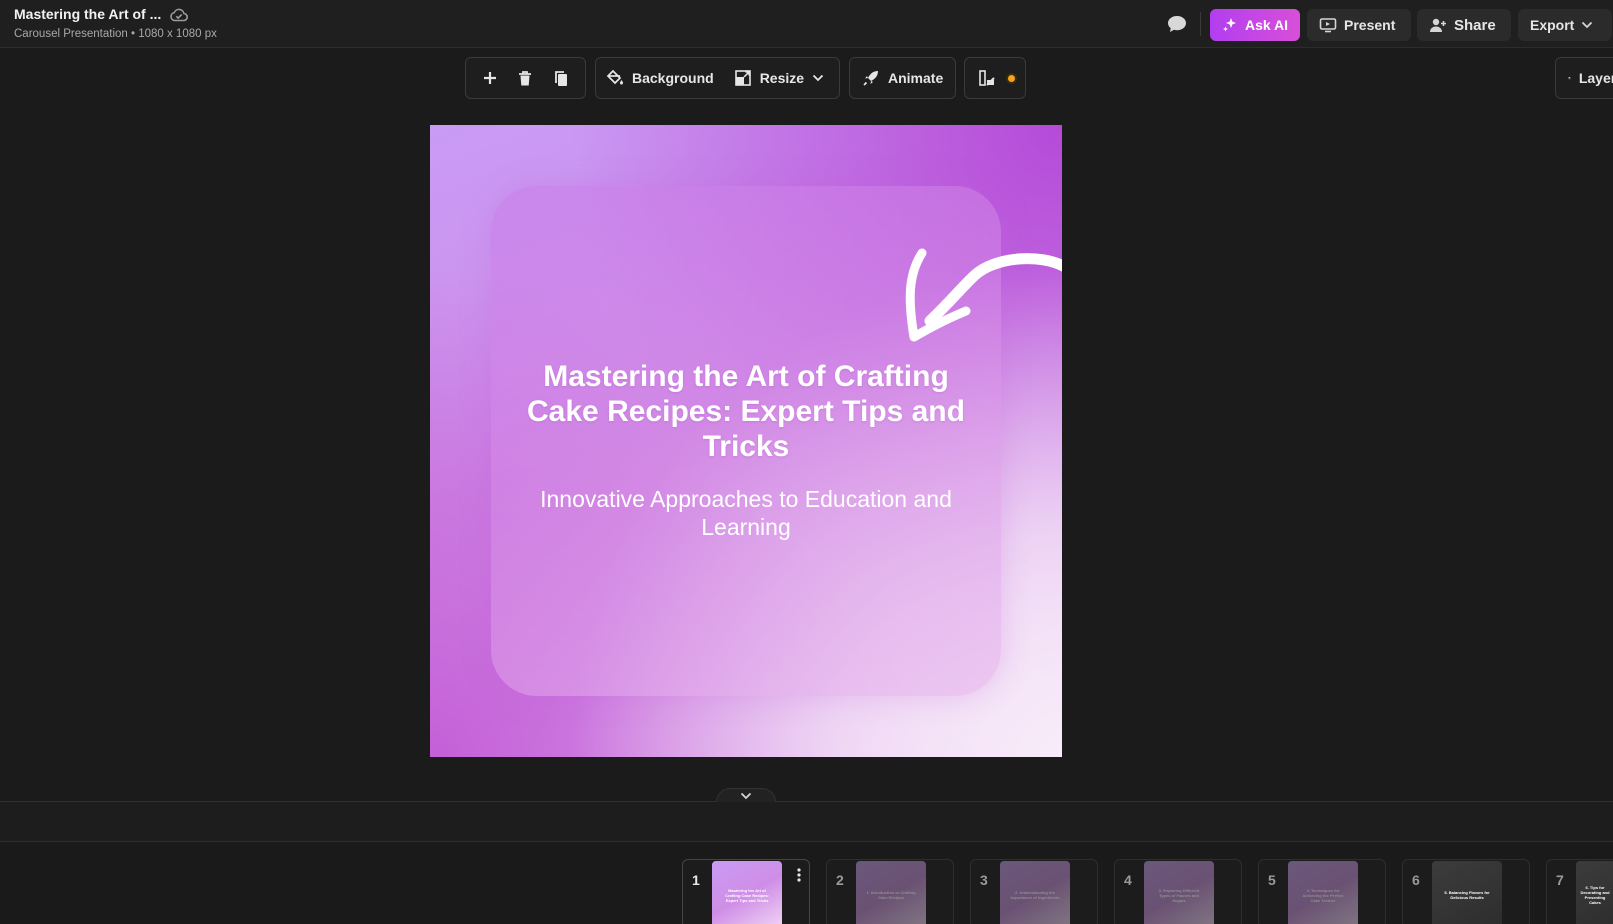  What do you see at coordinates (1416, 880) in the screenshot?
I see `thumbnail-number: 6` at bounding box center [1416, 880].